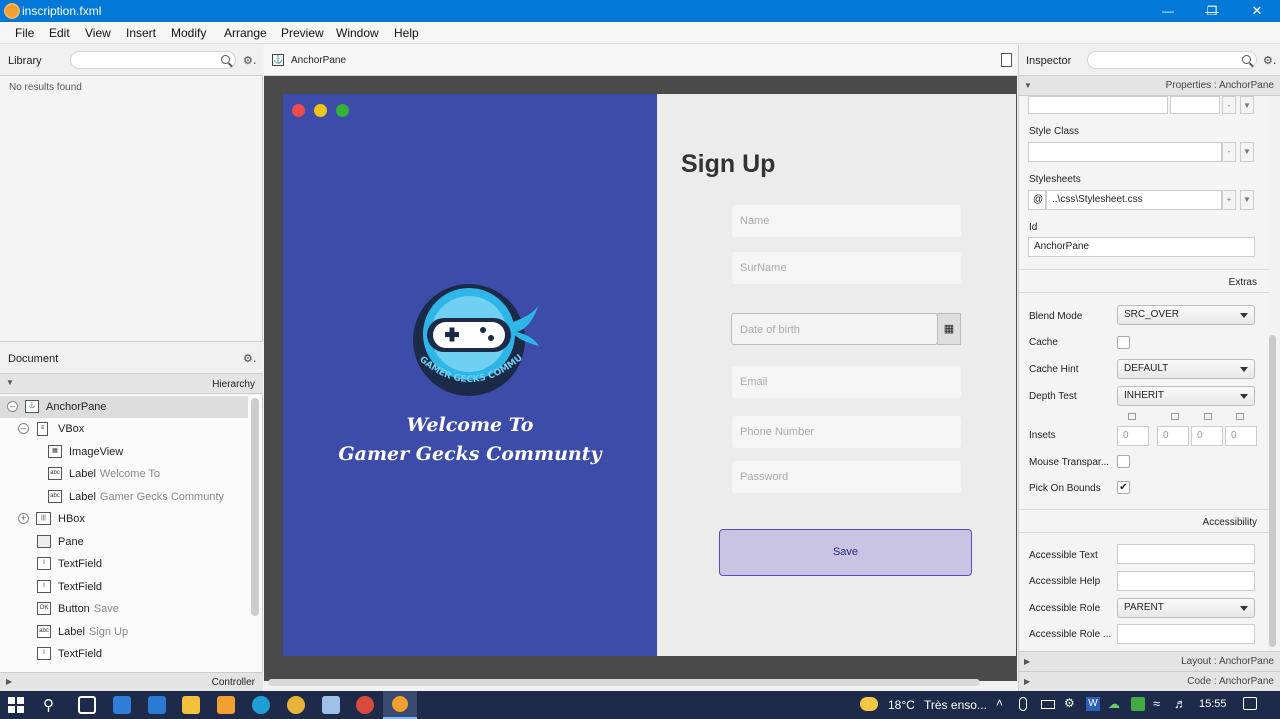 The height and width of the screenshot is (719, 1280). Describe the element at coordinates (131, 384) in the screenshot. I see `hierarchy-section: ▼ Hierarchy` at that location.